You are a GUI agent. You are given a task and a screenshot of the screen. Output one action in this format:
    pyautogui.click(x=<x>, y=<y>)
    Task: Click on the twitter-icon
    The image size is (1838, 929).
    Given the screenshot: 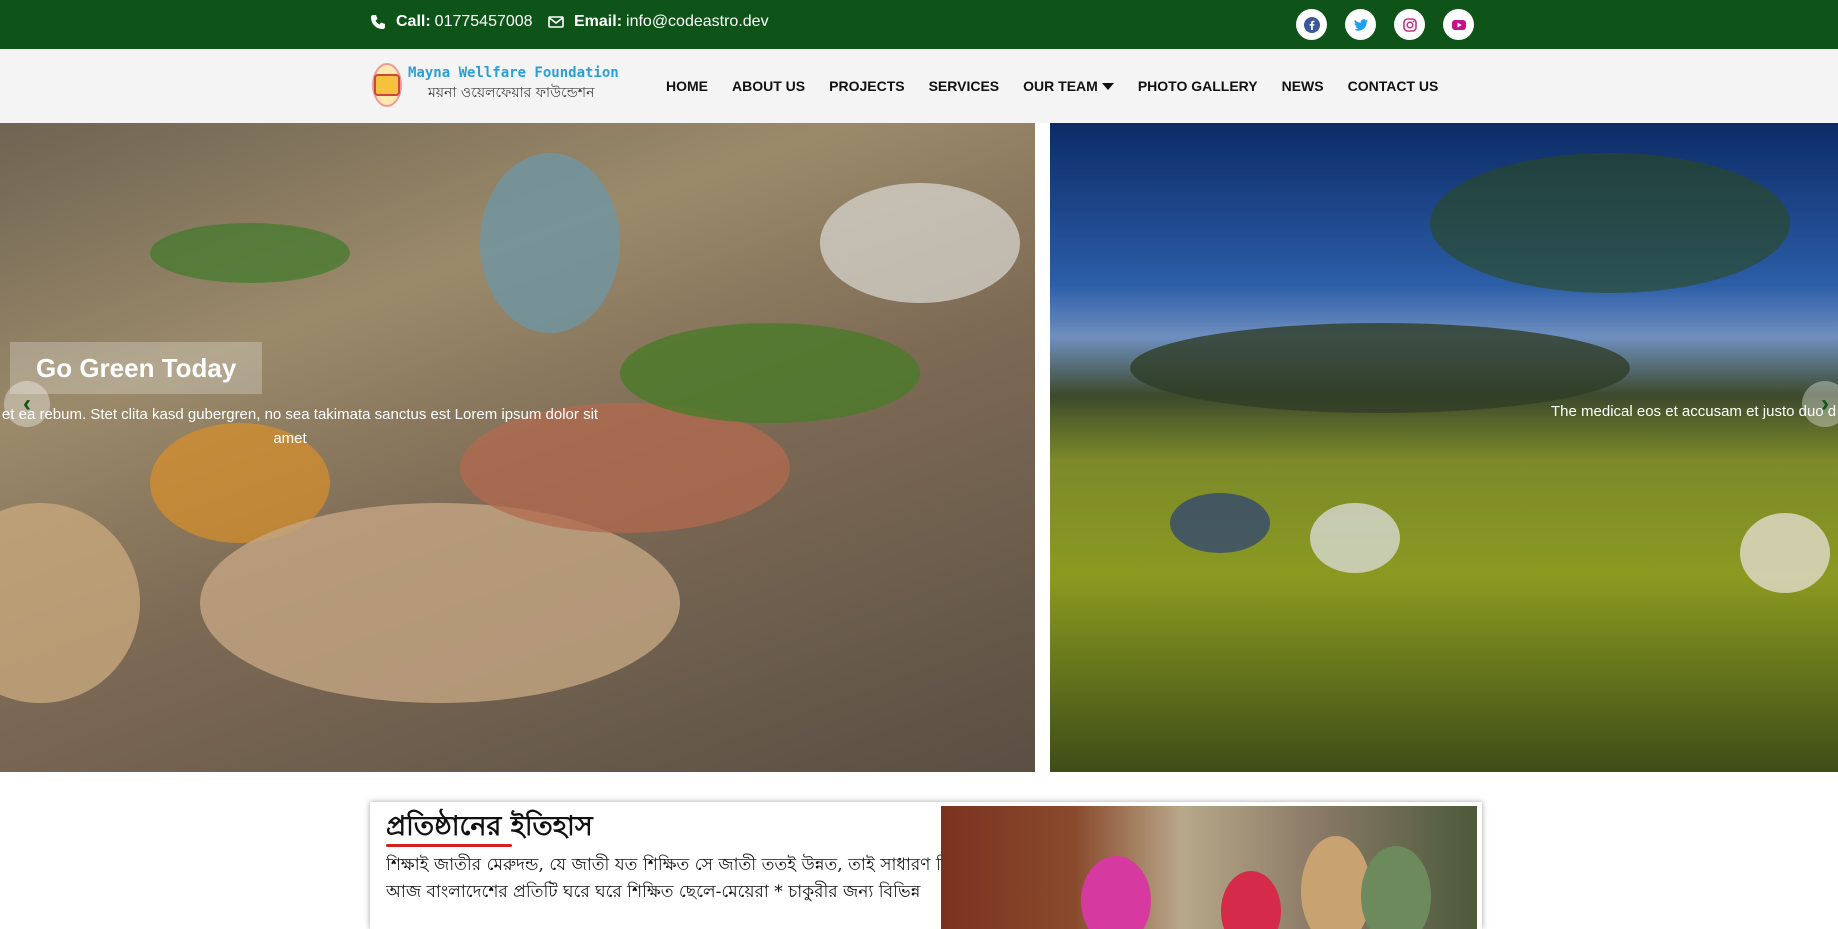 What is the action you would take?
    pyautogui.click(x=1360, y=24)
    